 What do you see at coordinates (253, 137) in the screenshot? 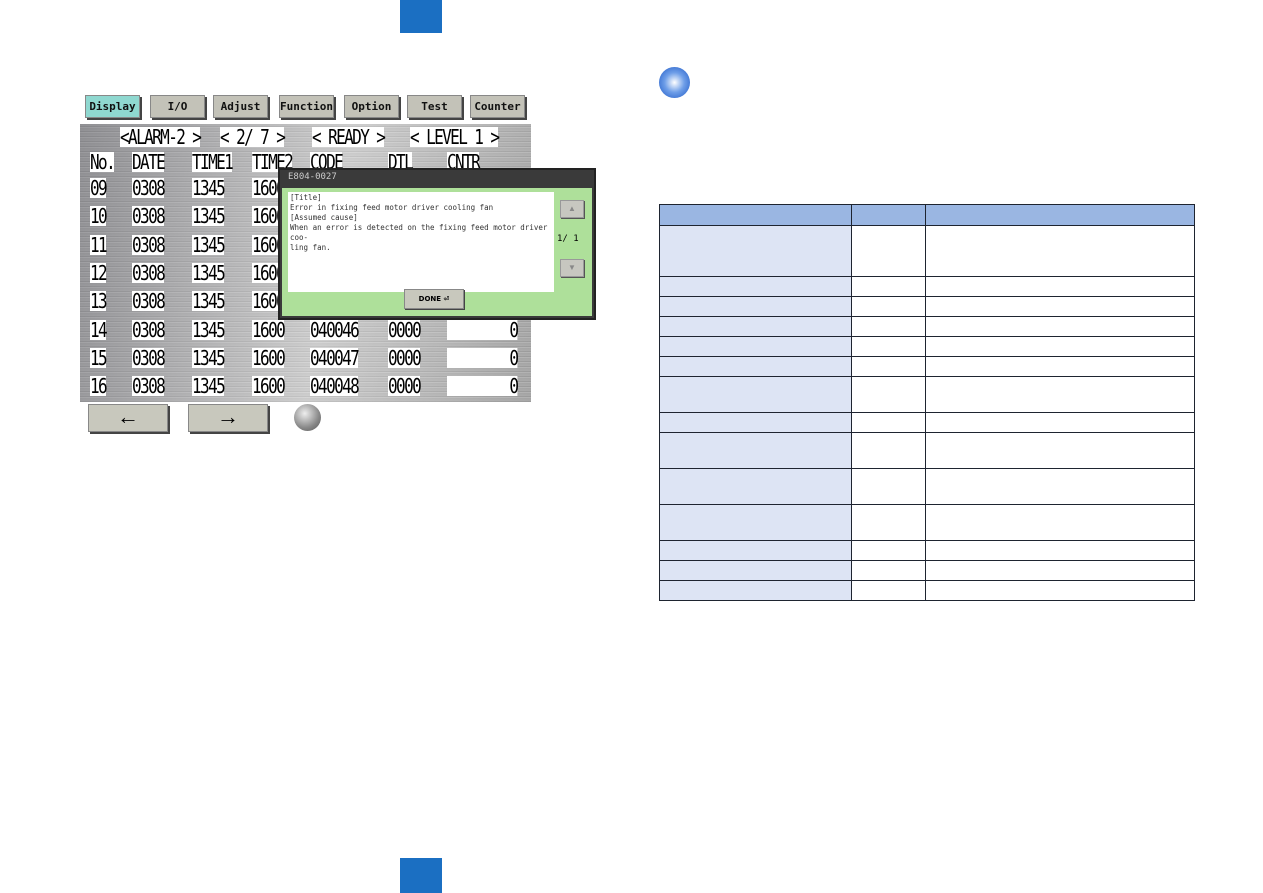
I see `page-indicator: < 2/ 7 >` at bounding box center [253, 137].